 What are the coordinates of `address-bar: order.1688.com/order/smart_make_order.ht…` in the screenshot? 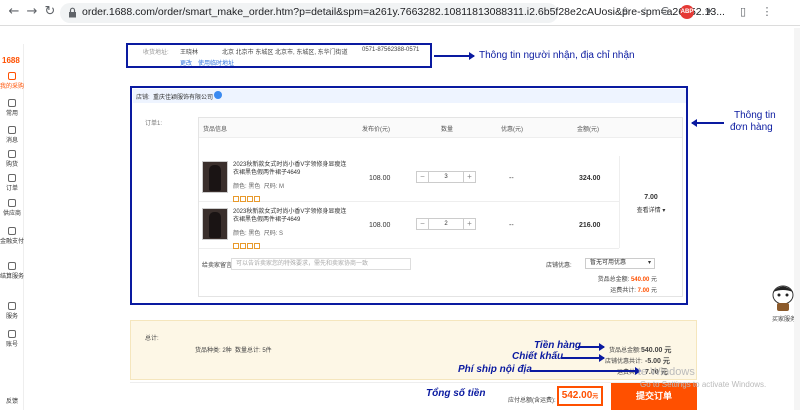 It's located at (392, 13).